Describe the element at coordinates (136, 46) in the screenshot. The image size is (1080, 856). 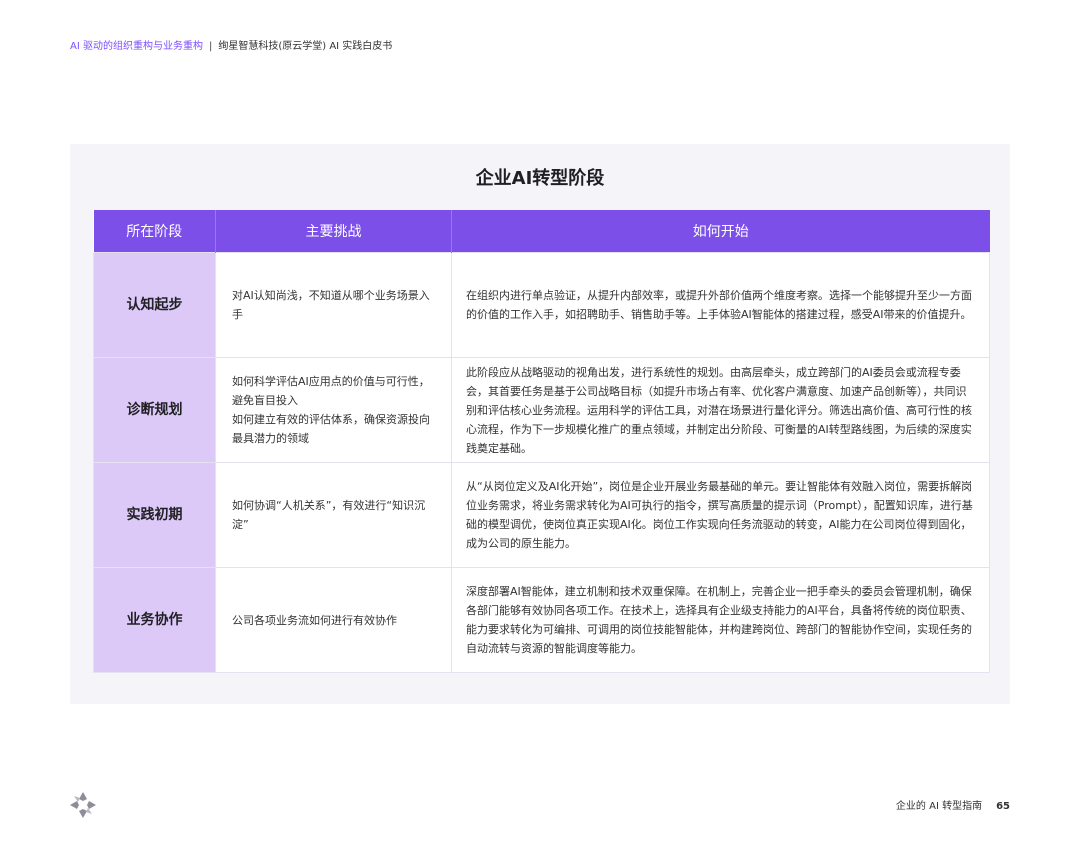
I see `header-section-name: AI 驱动的组织重构与业务重构` at that location.